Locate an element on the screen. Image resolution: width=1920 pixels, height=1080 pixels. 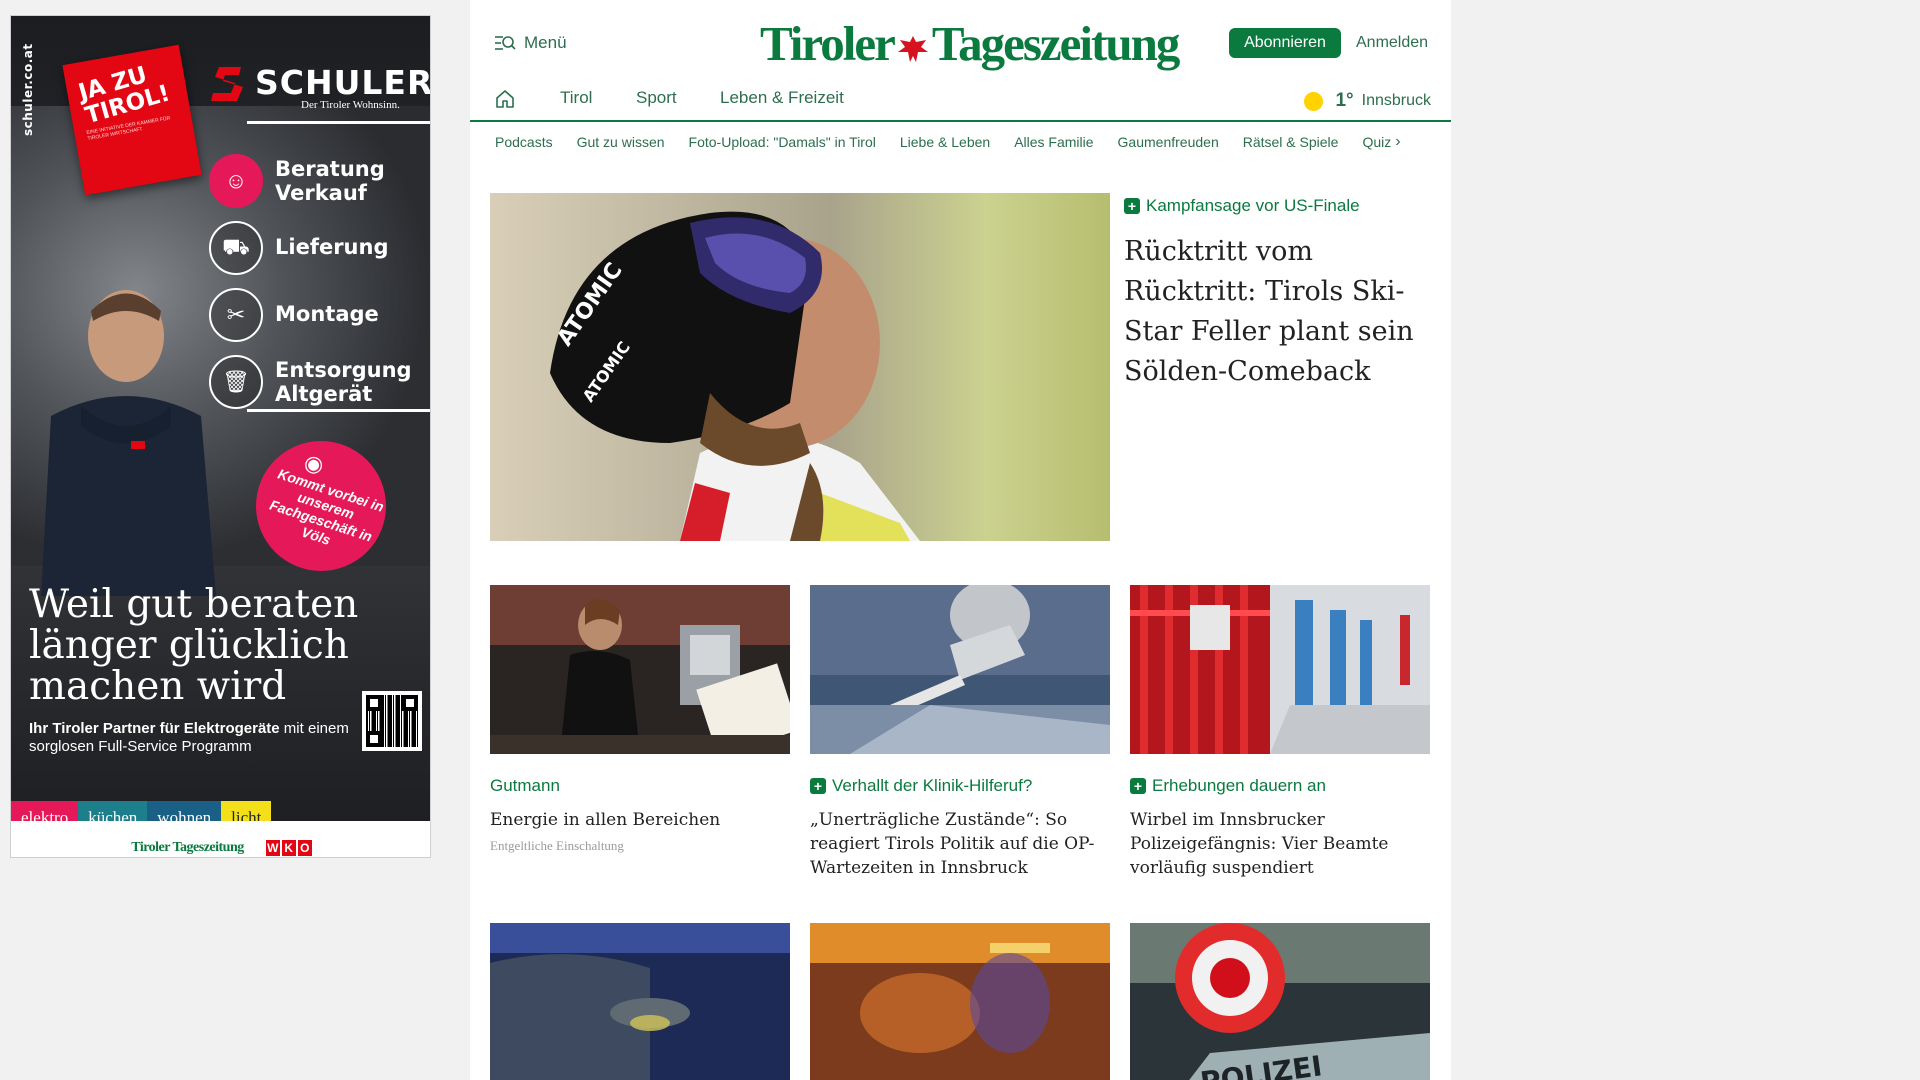
card-photo-prison is located at coordinates (1280, 669).